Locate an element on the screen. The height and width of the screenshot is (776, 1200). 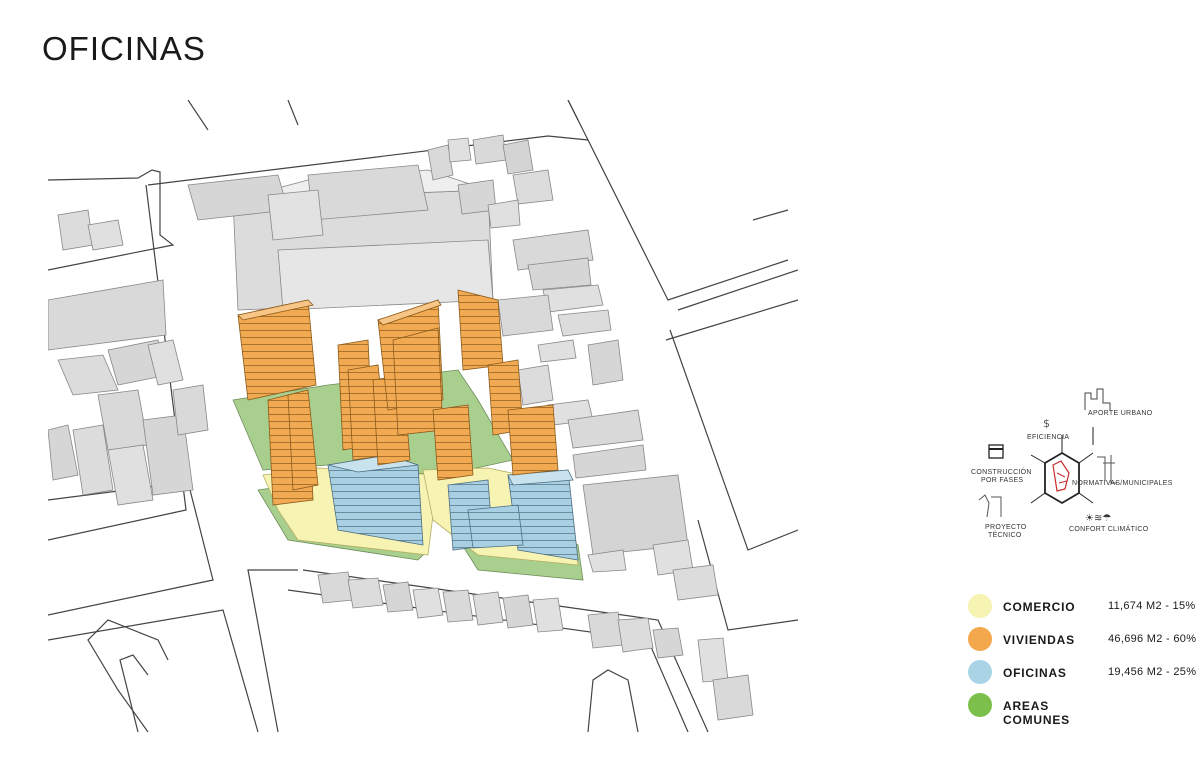
legend-value: 46,696 M2 - 60% is located at coordinates (1152, 639).